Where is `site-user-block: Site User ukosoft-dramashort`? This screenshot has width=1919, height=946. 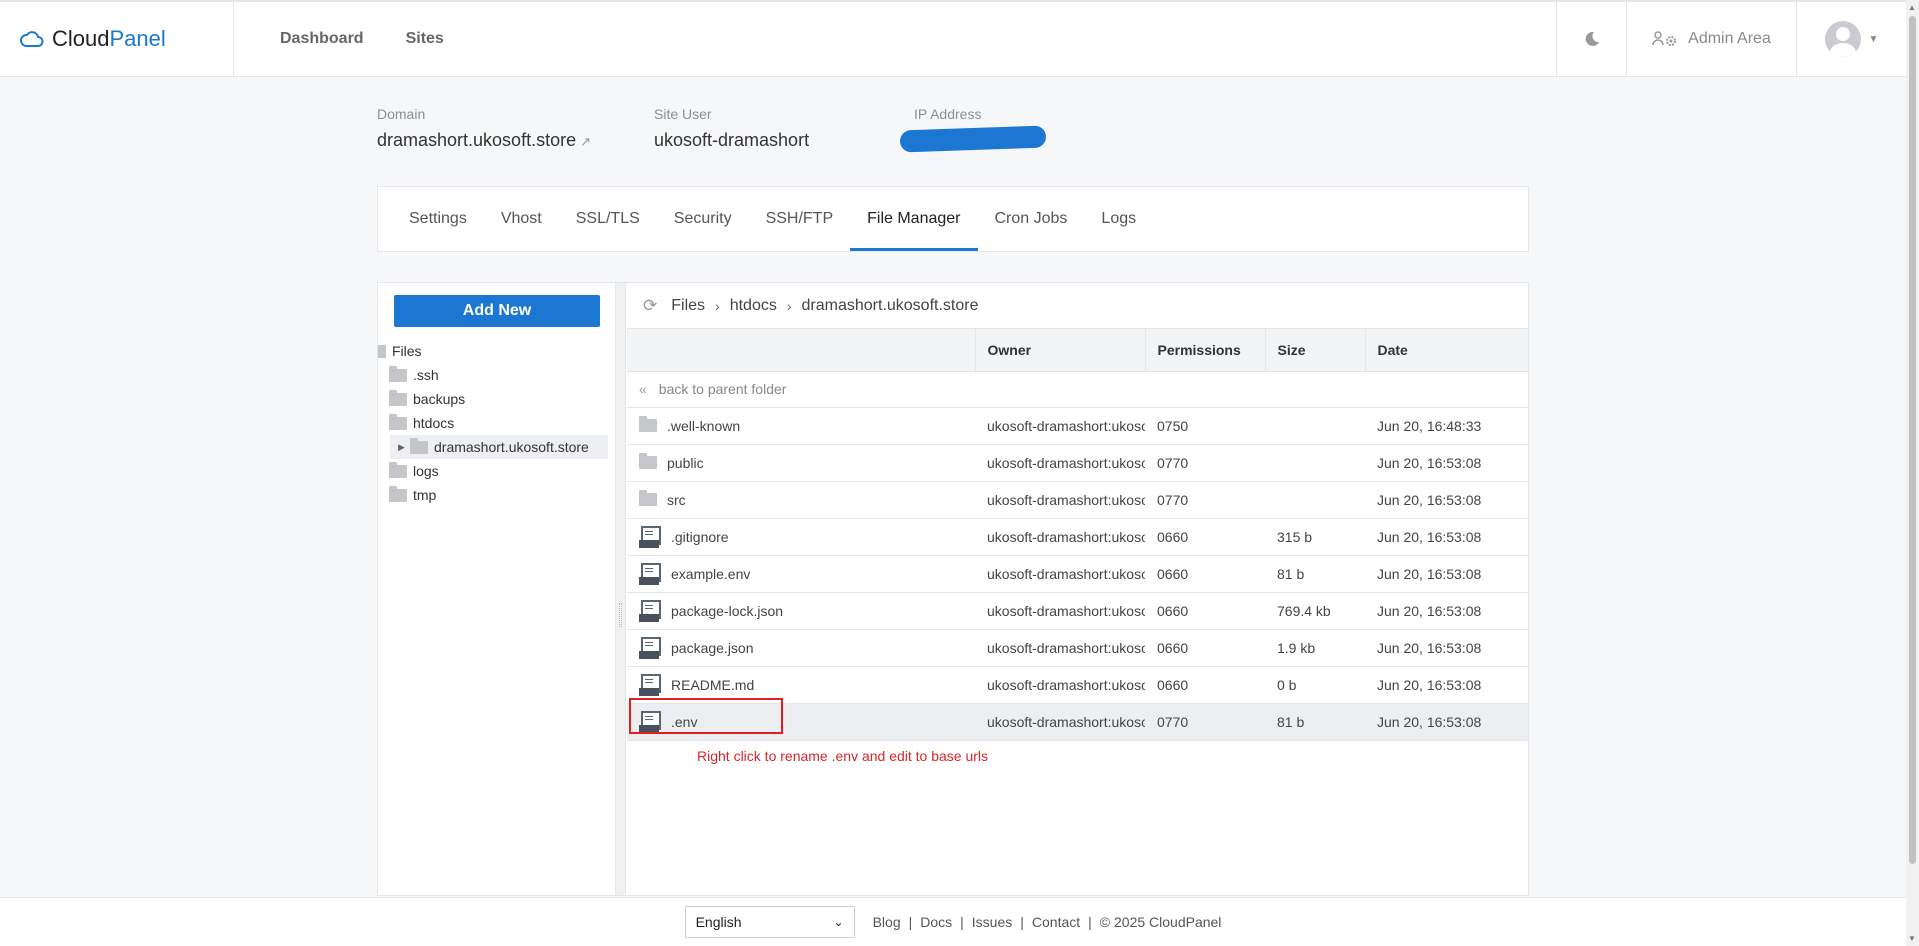
site-user-block: Site User ukosoft-dramashort is located at coordinates (784, 128).